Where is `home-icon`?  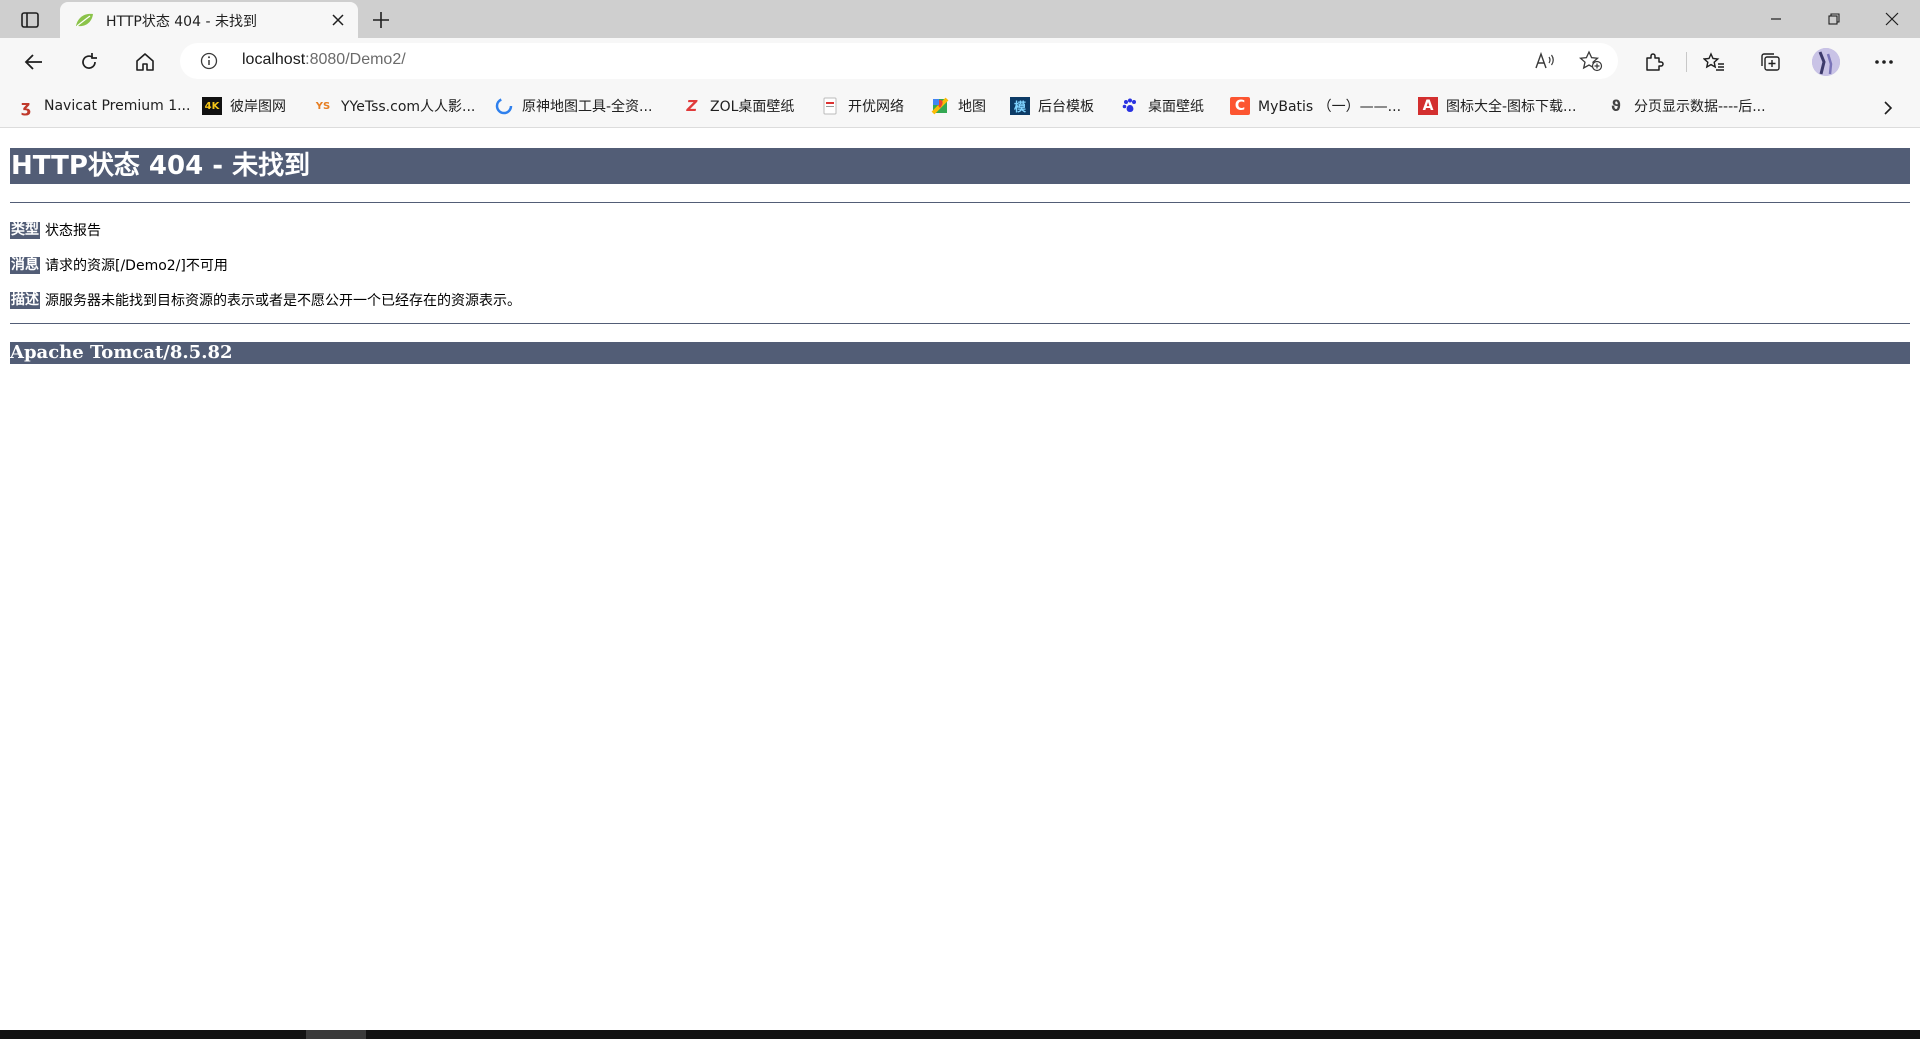
home-icon is located at coordinates (145, 62).